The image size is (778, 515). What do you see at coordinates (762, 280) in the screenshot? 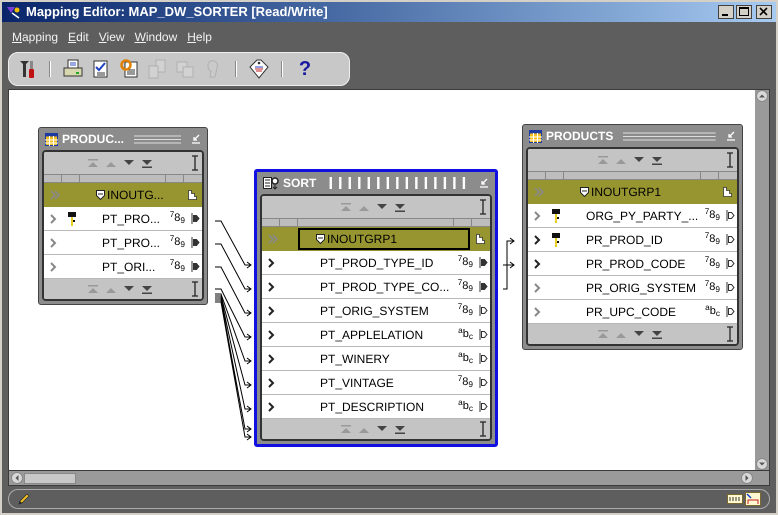
I see `vertical-scrollbar` at bounding box center [762, 280].